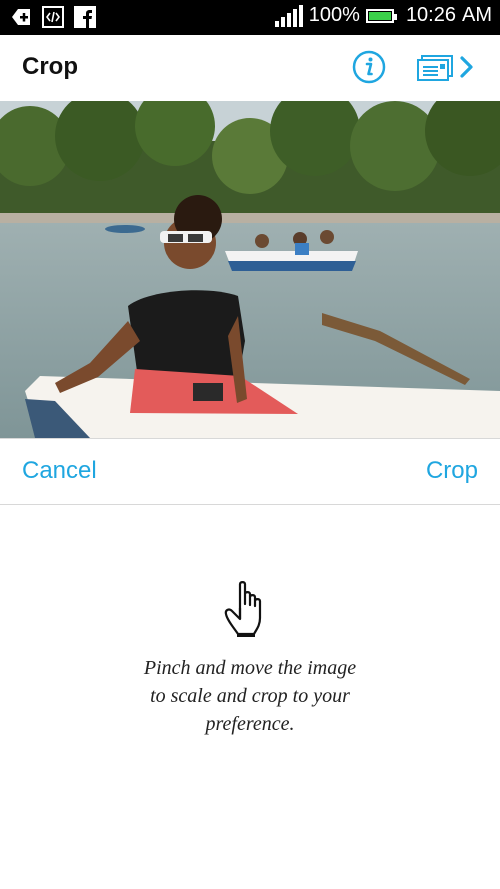  I want to click on clock-time: 10:26, so click(430, 15).